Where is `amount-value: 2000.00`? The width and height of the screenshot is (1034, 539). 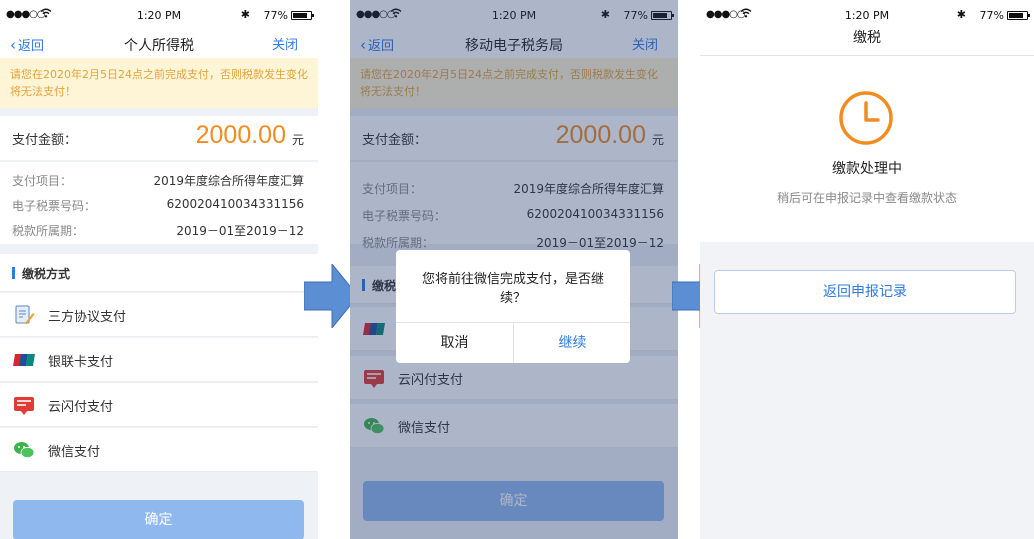
amount-value: 2000.00 is located at coordinates (240, 135).